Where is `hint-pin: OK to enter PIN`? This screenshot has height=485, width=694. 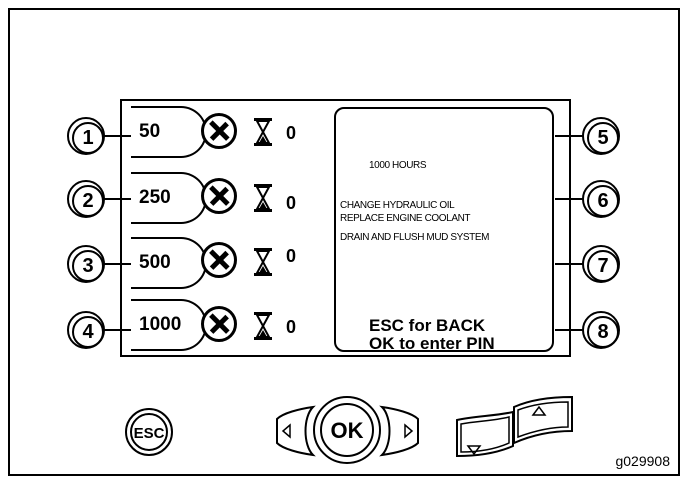
hint-pin: OK to enter PIN is located at coordinates (432, 343).